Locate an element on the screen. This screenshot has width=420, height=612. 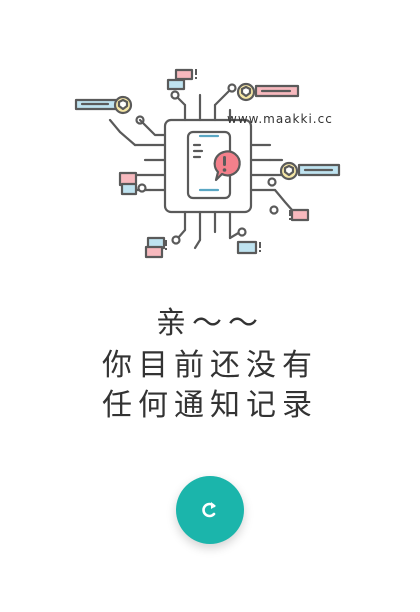
refresh-button is located at coordinates (210, 510).